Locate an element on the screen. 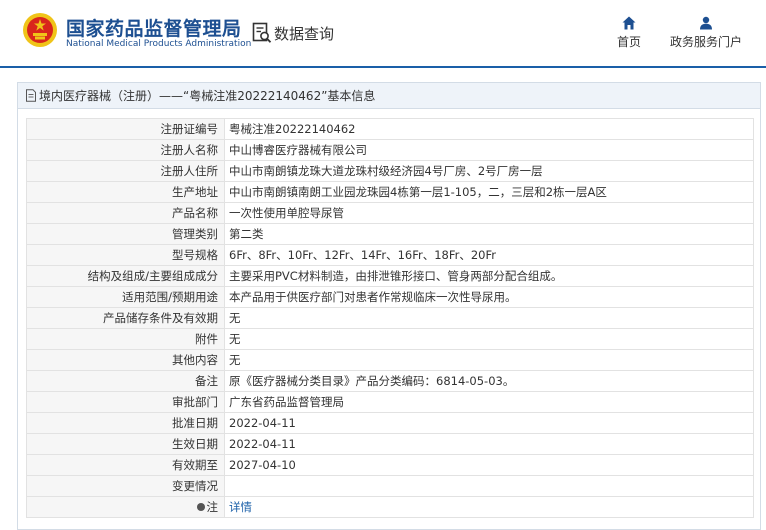 The image size is (766, 530). field-label: 注册证编号 is located at coordinates (125, 129).